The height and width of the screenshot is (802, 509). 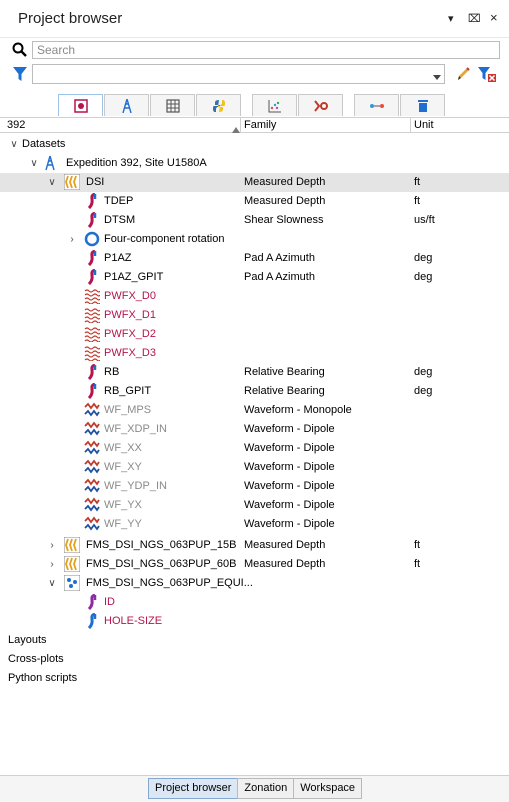 What do you see at coordinates (254, 315) in the screenshot?
I see `tree-row-pwfx-d1: PWFX_D1` at bounding box center [254, 315].